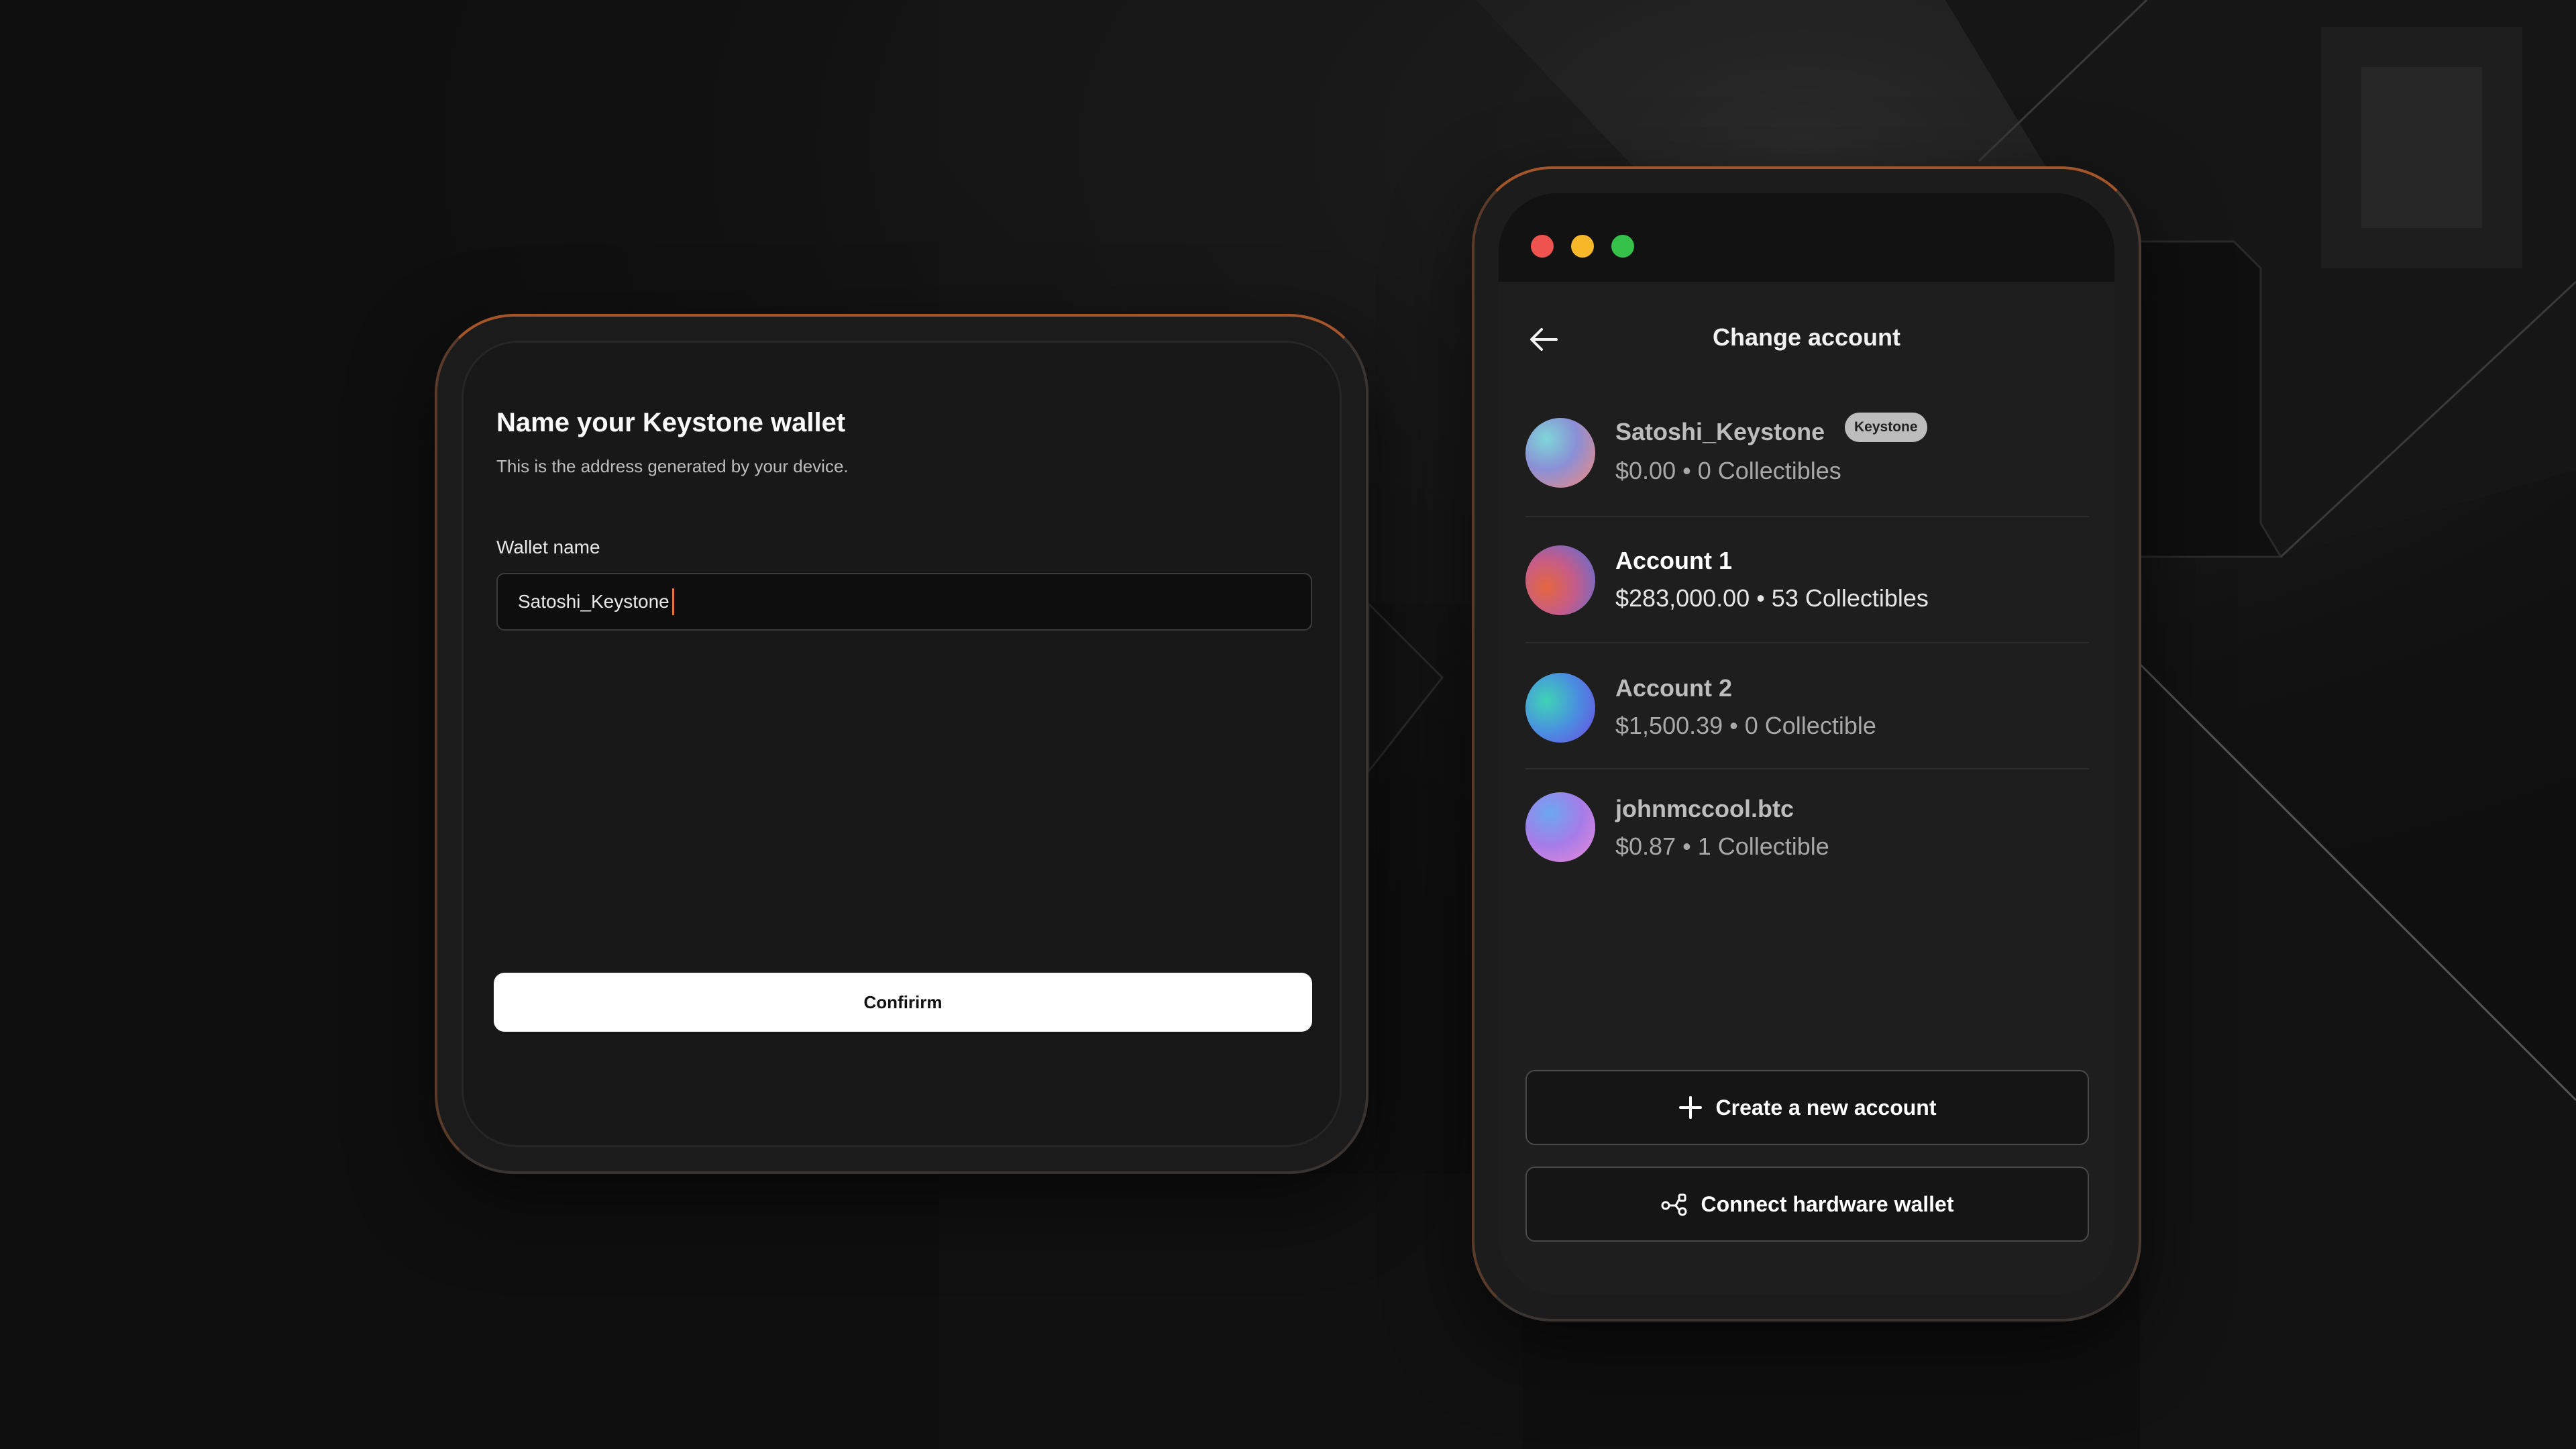  Describe the element at coordinates (1745, 725) in the screenshot. I see `account-summary: $1,500.39 • 0 Collectible` at that location.